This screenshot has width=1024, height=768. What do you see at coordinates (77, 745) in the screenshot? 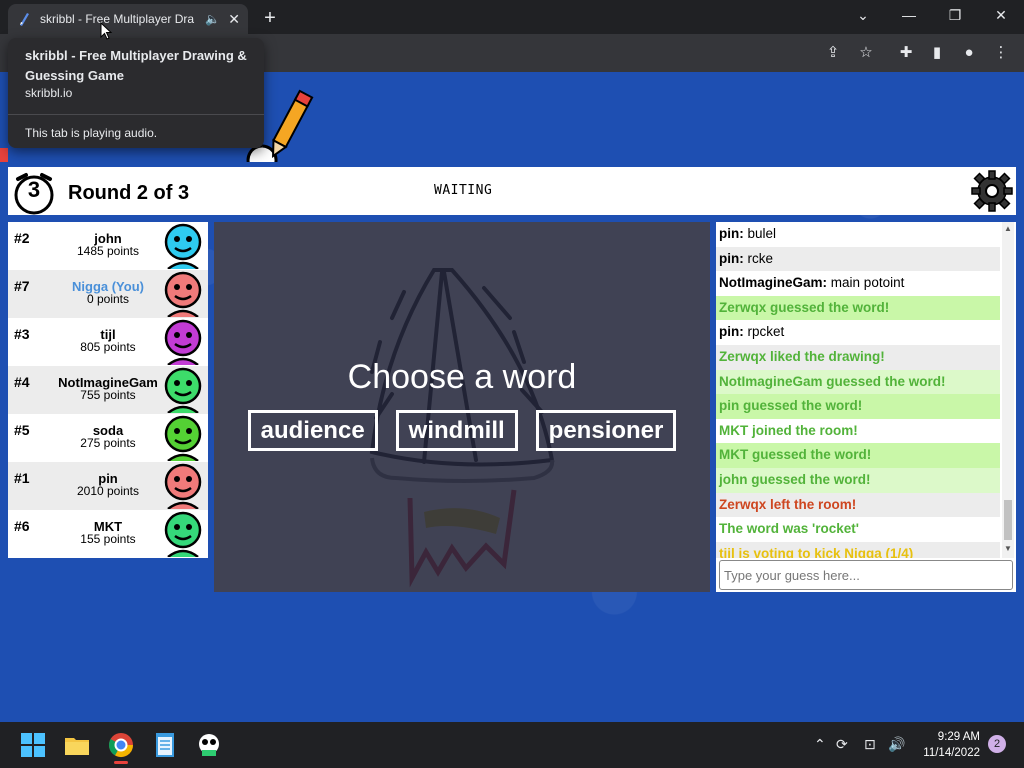
I see `file-explorer-icon` at bounding box center [77, 745].